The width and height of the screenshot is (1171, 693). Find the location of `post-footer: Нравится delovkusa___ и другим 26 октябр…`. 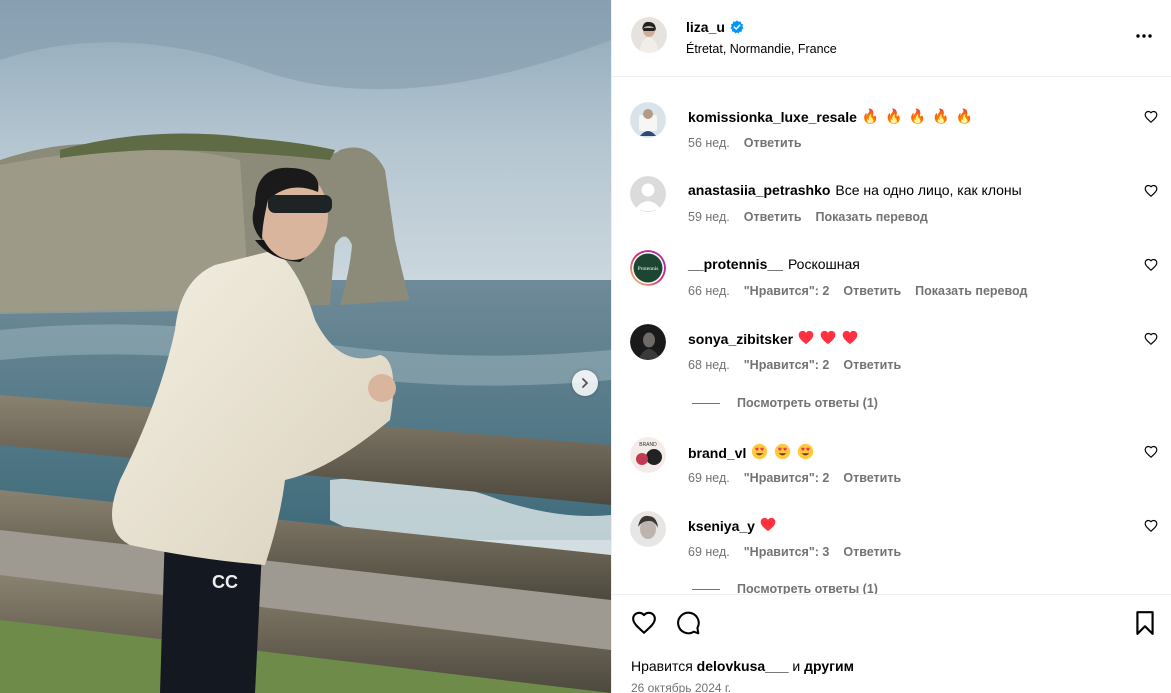

post-footer: Нравится delovkusa___ и другим 26 октябр… is located at coordinates (891, 643).